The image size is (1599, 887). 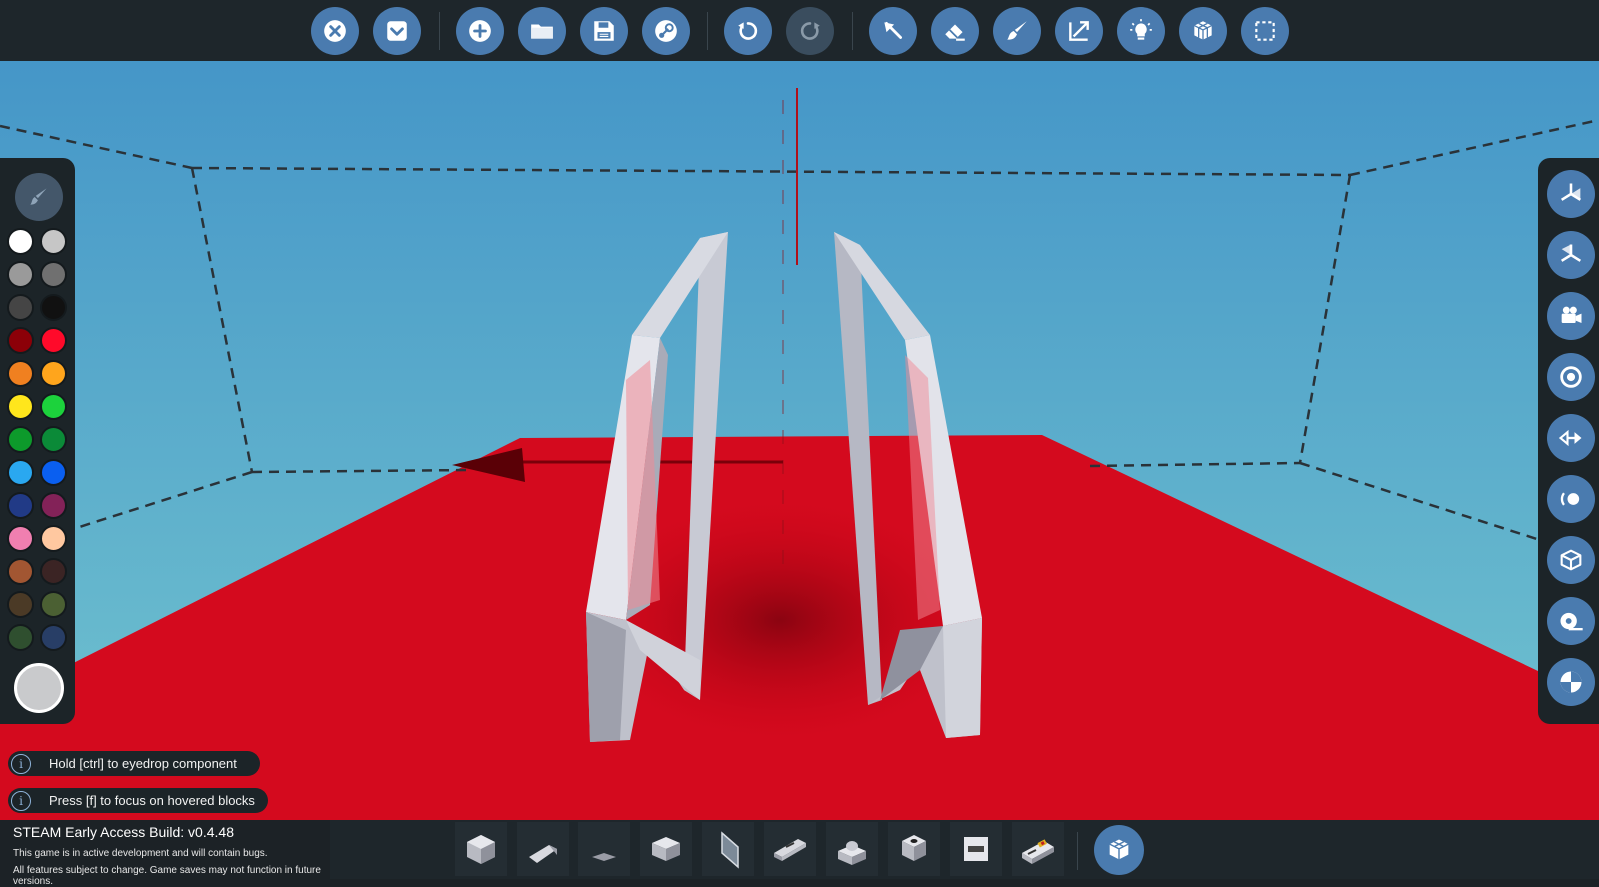 I want to click on view-controls-panel, so click(x=1568, y=441).